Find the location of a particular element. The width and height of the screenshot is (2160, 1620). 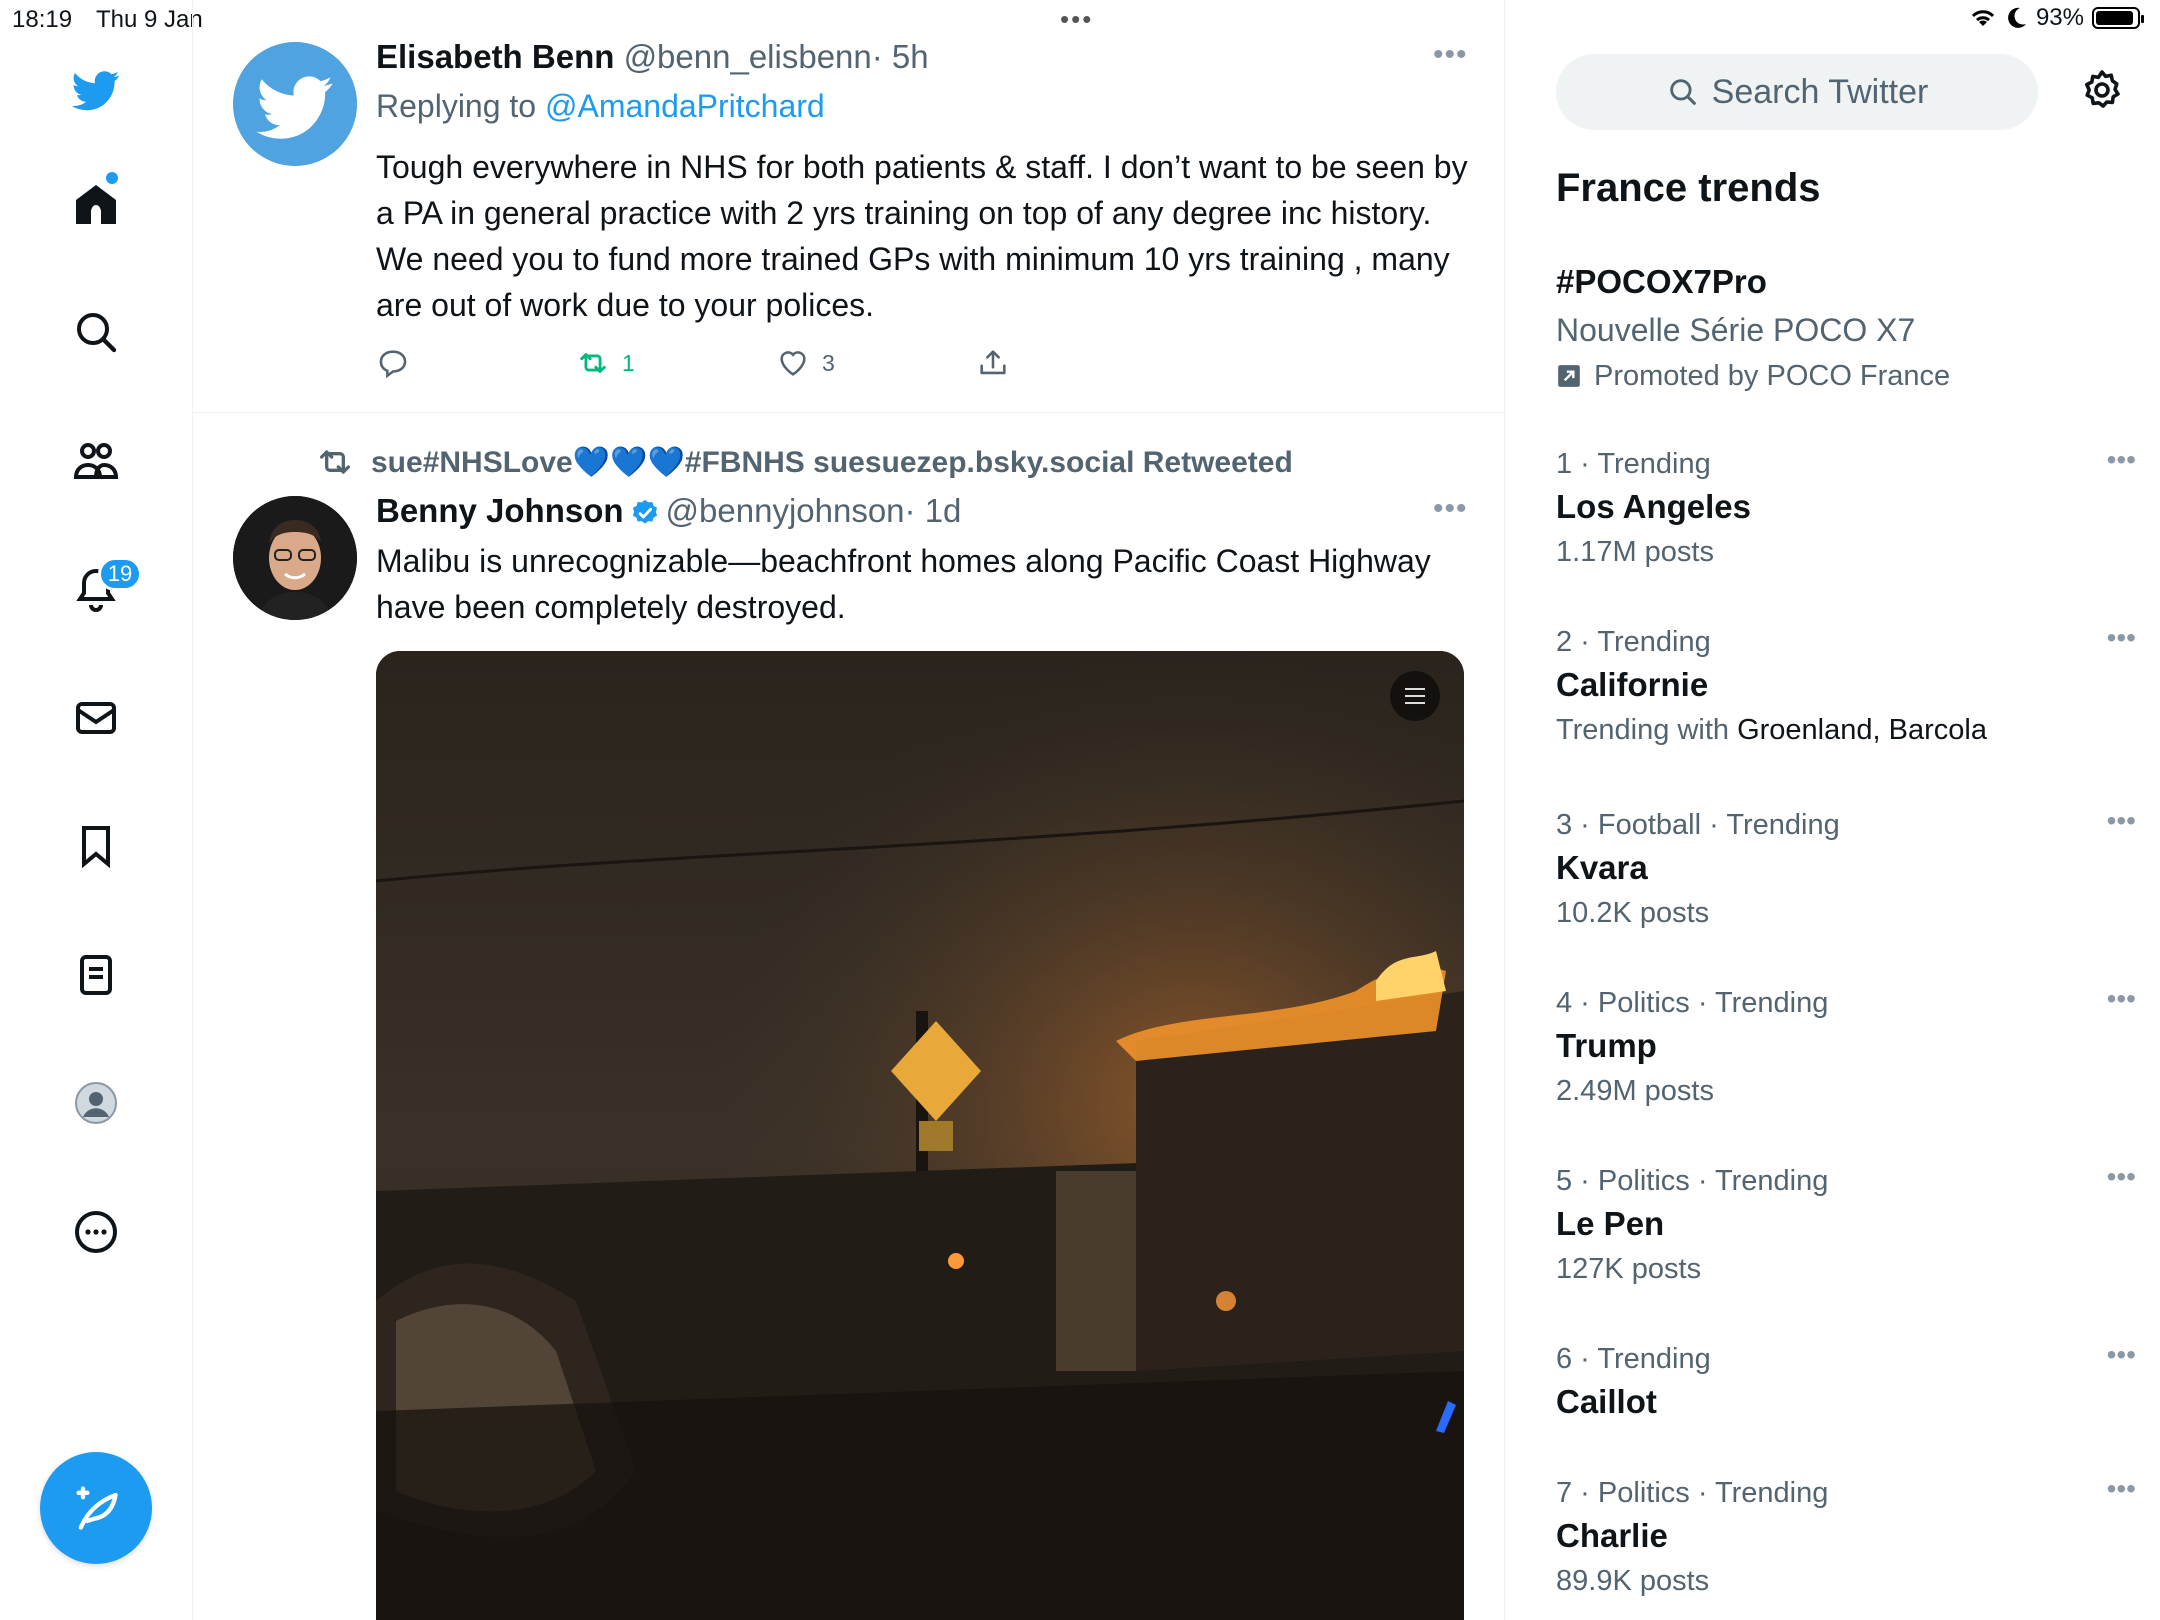

person-avatar-image is located at coordinates (295, 558).